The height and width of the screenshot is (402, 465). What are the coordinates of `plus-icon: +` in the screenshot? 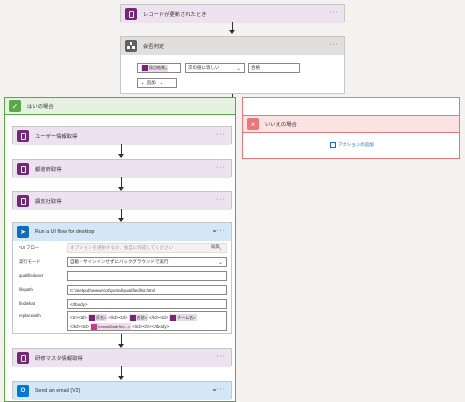 It's located at (142, 83).